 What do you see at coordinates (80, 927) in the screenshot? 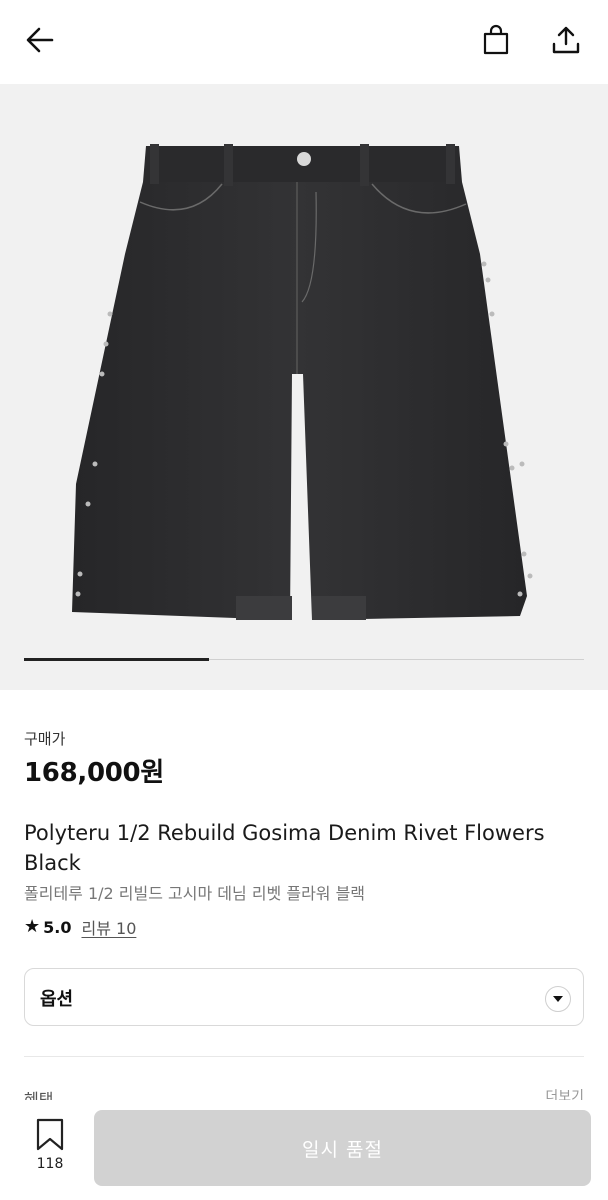
I see `rating-row: ★ 5.0 리뷰 10` at bounding box center [80, 927].